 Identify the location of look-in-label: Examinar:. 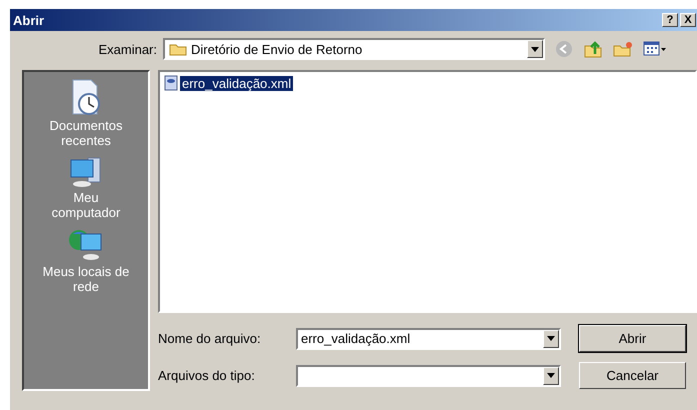
(127, 49).